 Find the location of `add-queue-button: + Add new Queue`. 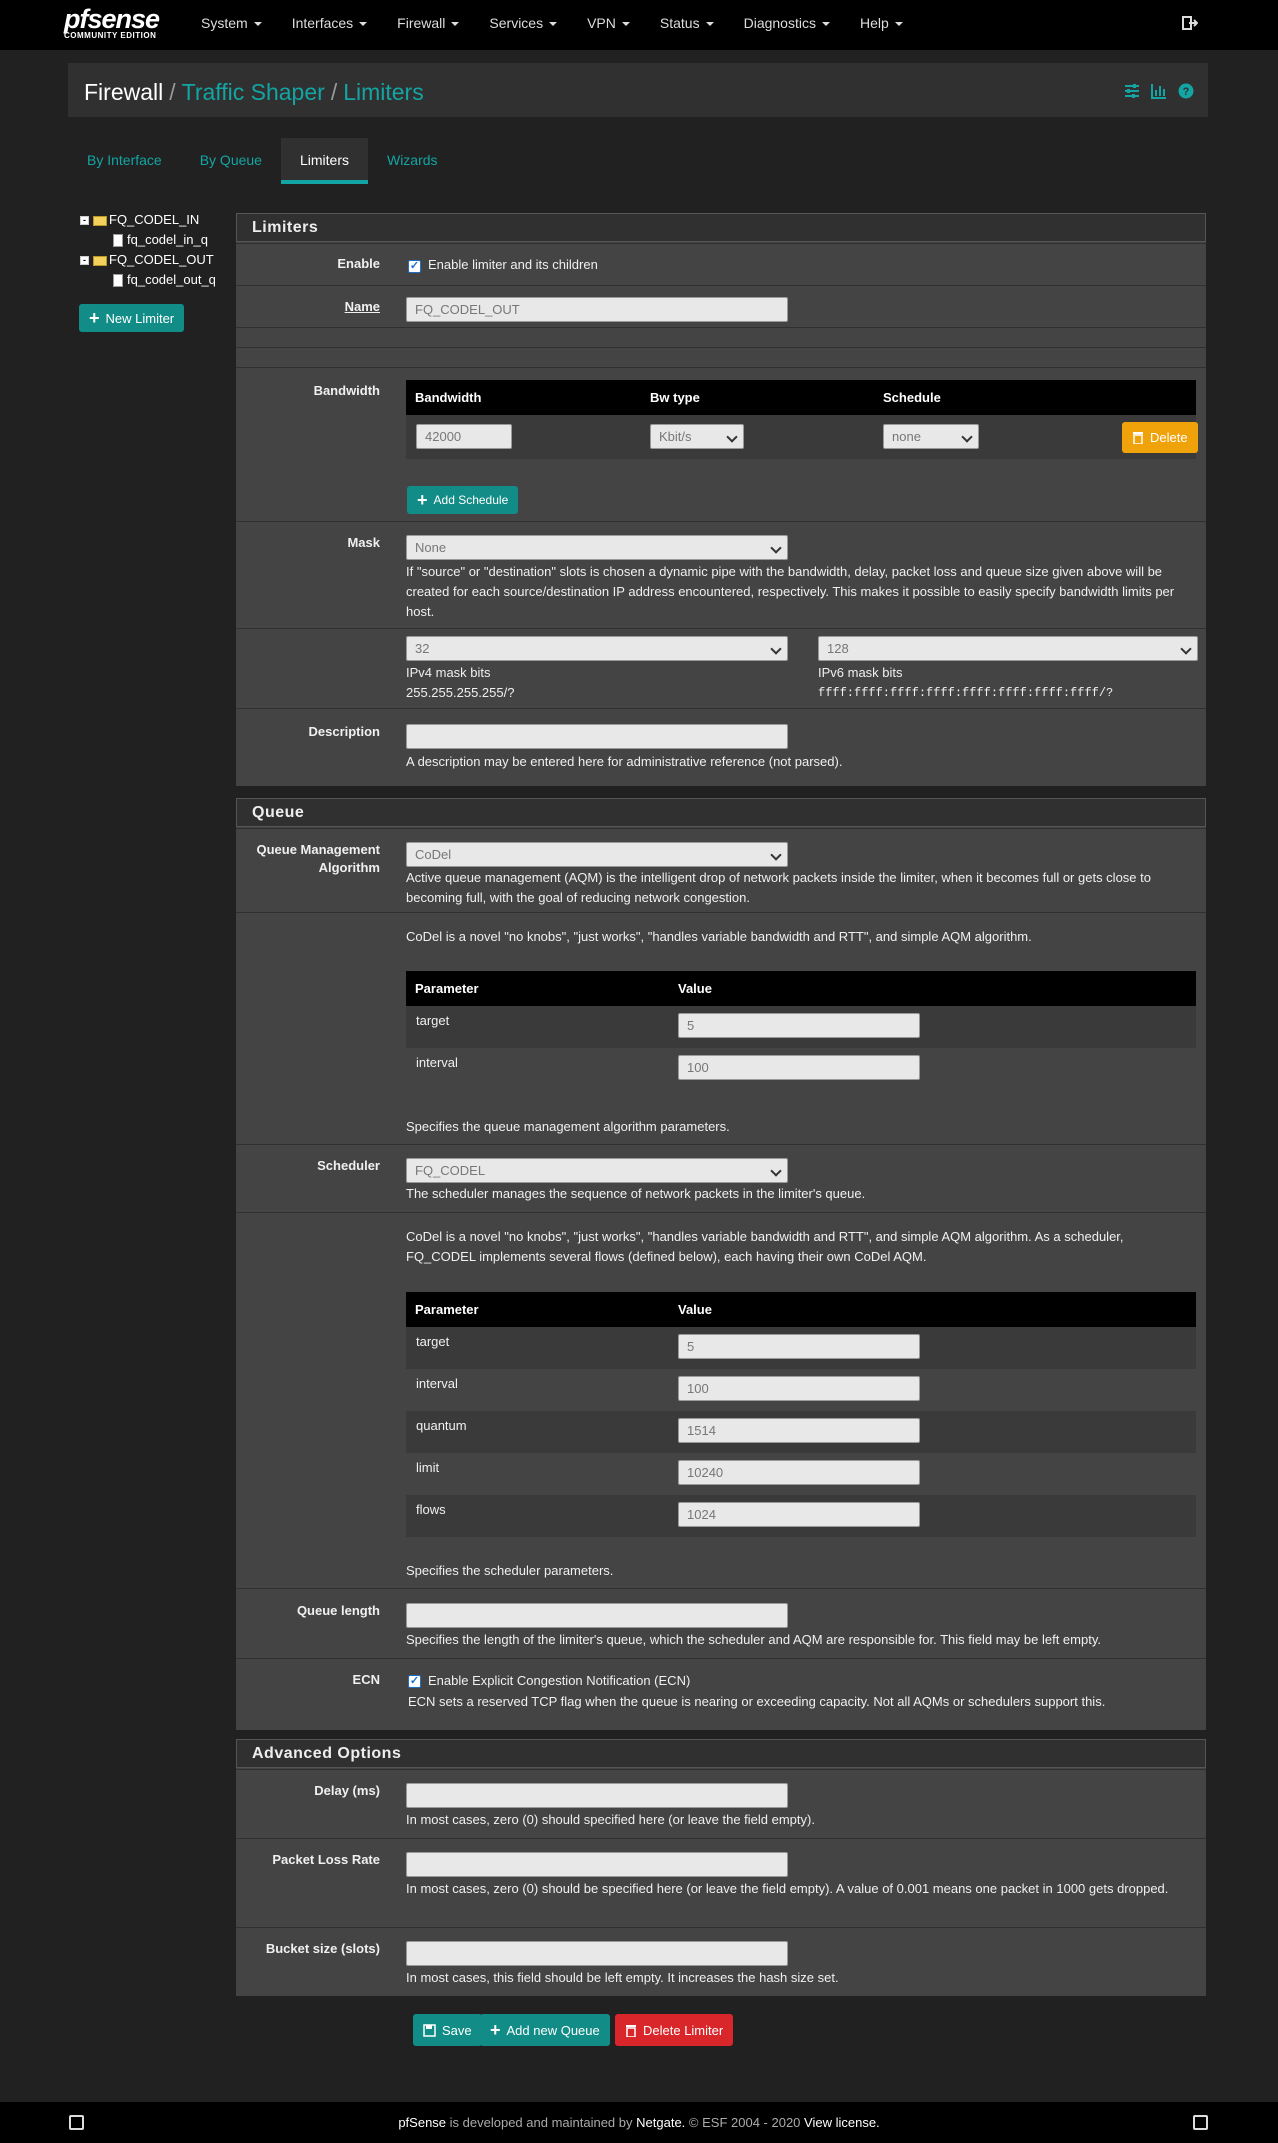

add-queue-button: + Add new Queue is located at coordinates (545, 2030).